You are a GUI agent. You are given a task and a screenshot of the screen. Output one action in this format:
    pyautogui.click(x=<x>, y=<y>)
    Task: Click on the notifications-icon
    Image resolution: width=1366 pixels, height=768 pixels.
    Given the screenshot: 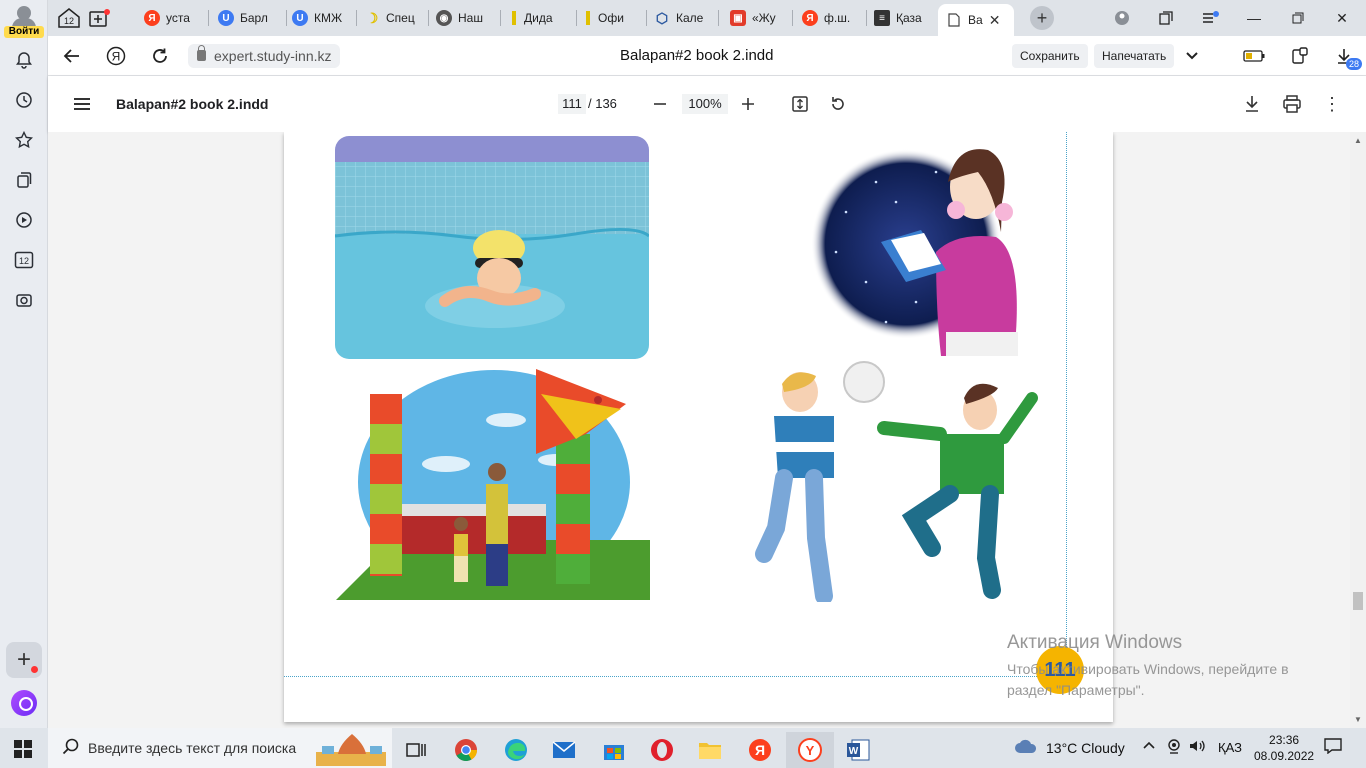 What is the action you would take?
    pyautogui.click(x=1333, y=748)
    